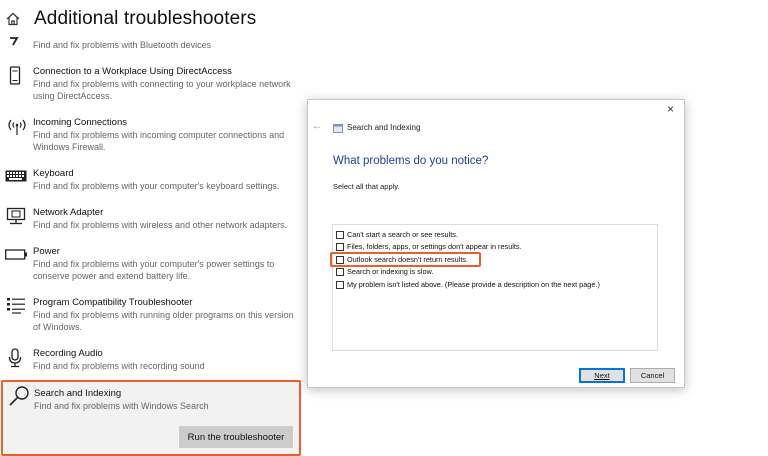 This screenshot has width=768, height=456. I want to click on close-icon: ×, so click(670, 109).